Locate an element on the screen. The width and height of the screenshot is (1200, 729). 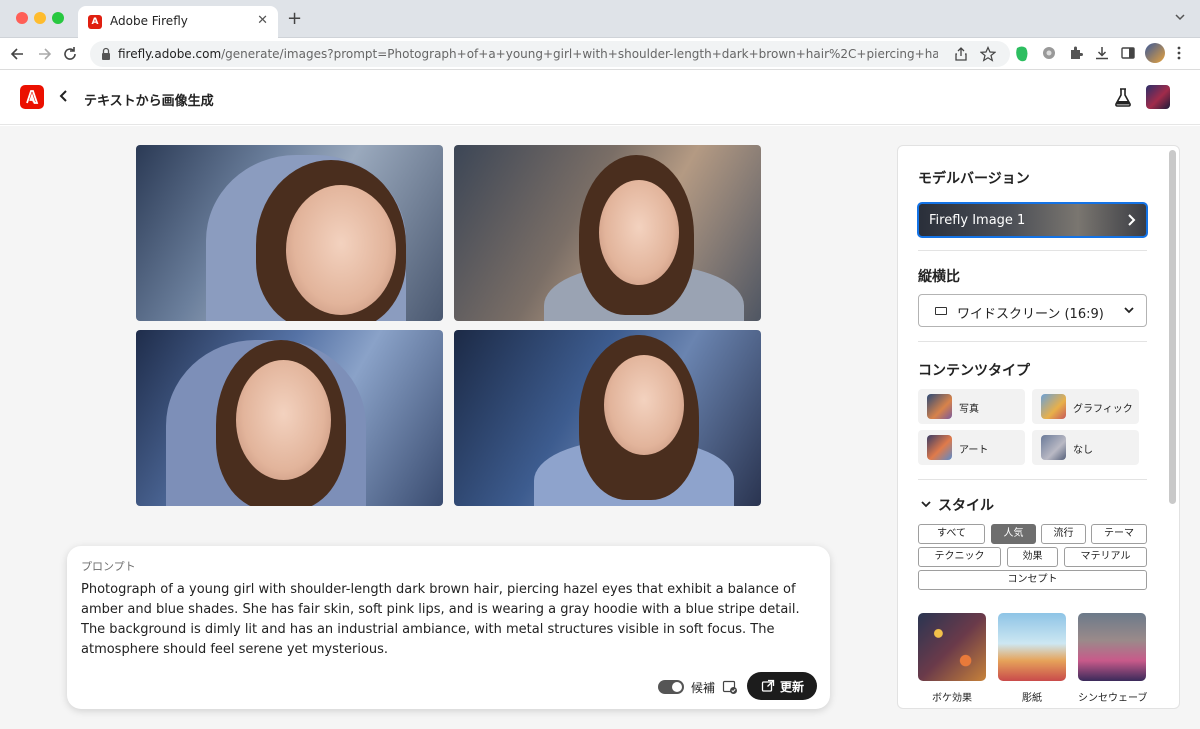
style-card-synthwave: シンセウェーブ is located at coordinates (1113, 658).